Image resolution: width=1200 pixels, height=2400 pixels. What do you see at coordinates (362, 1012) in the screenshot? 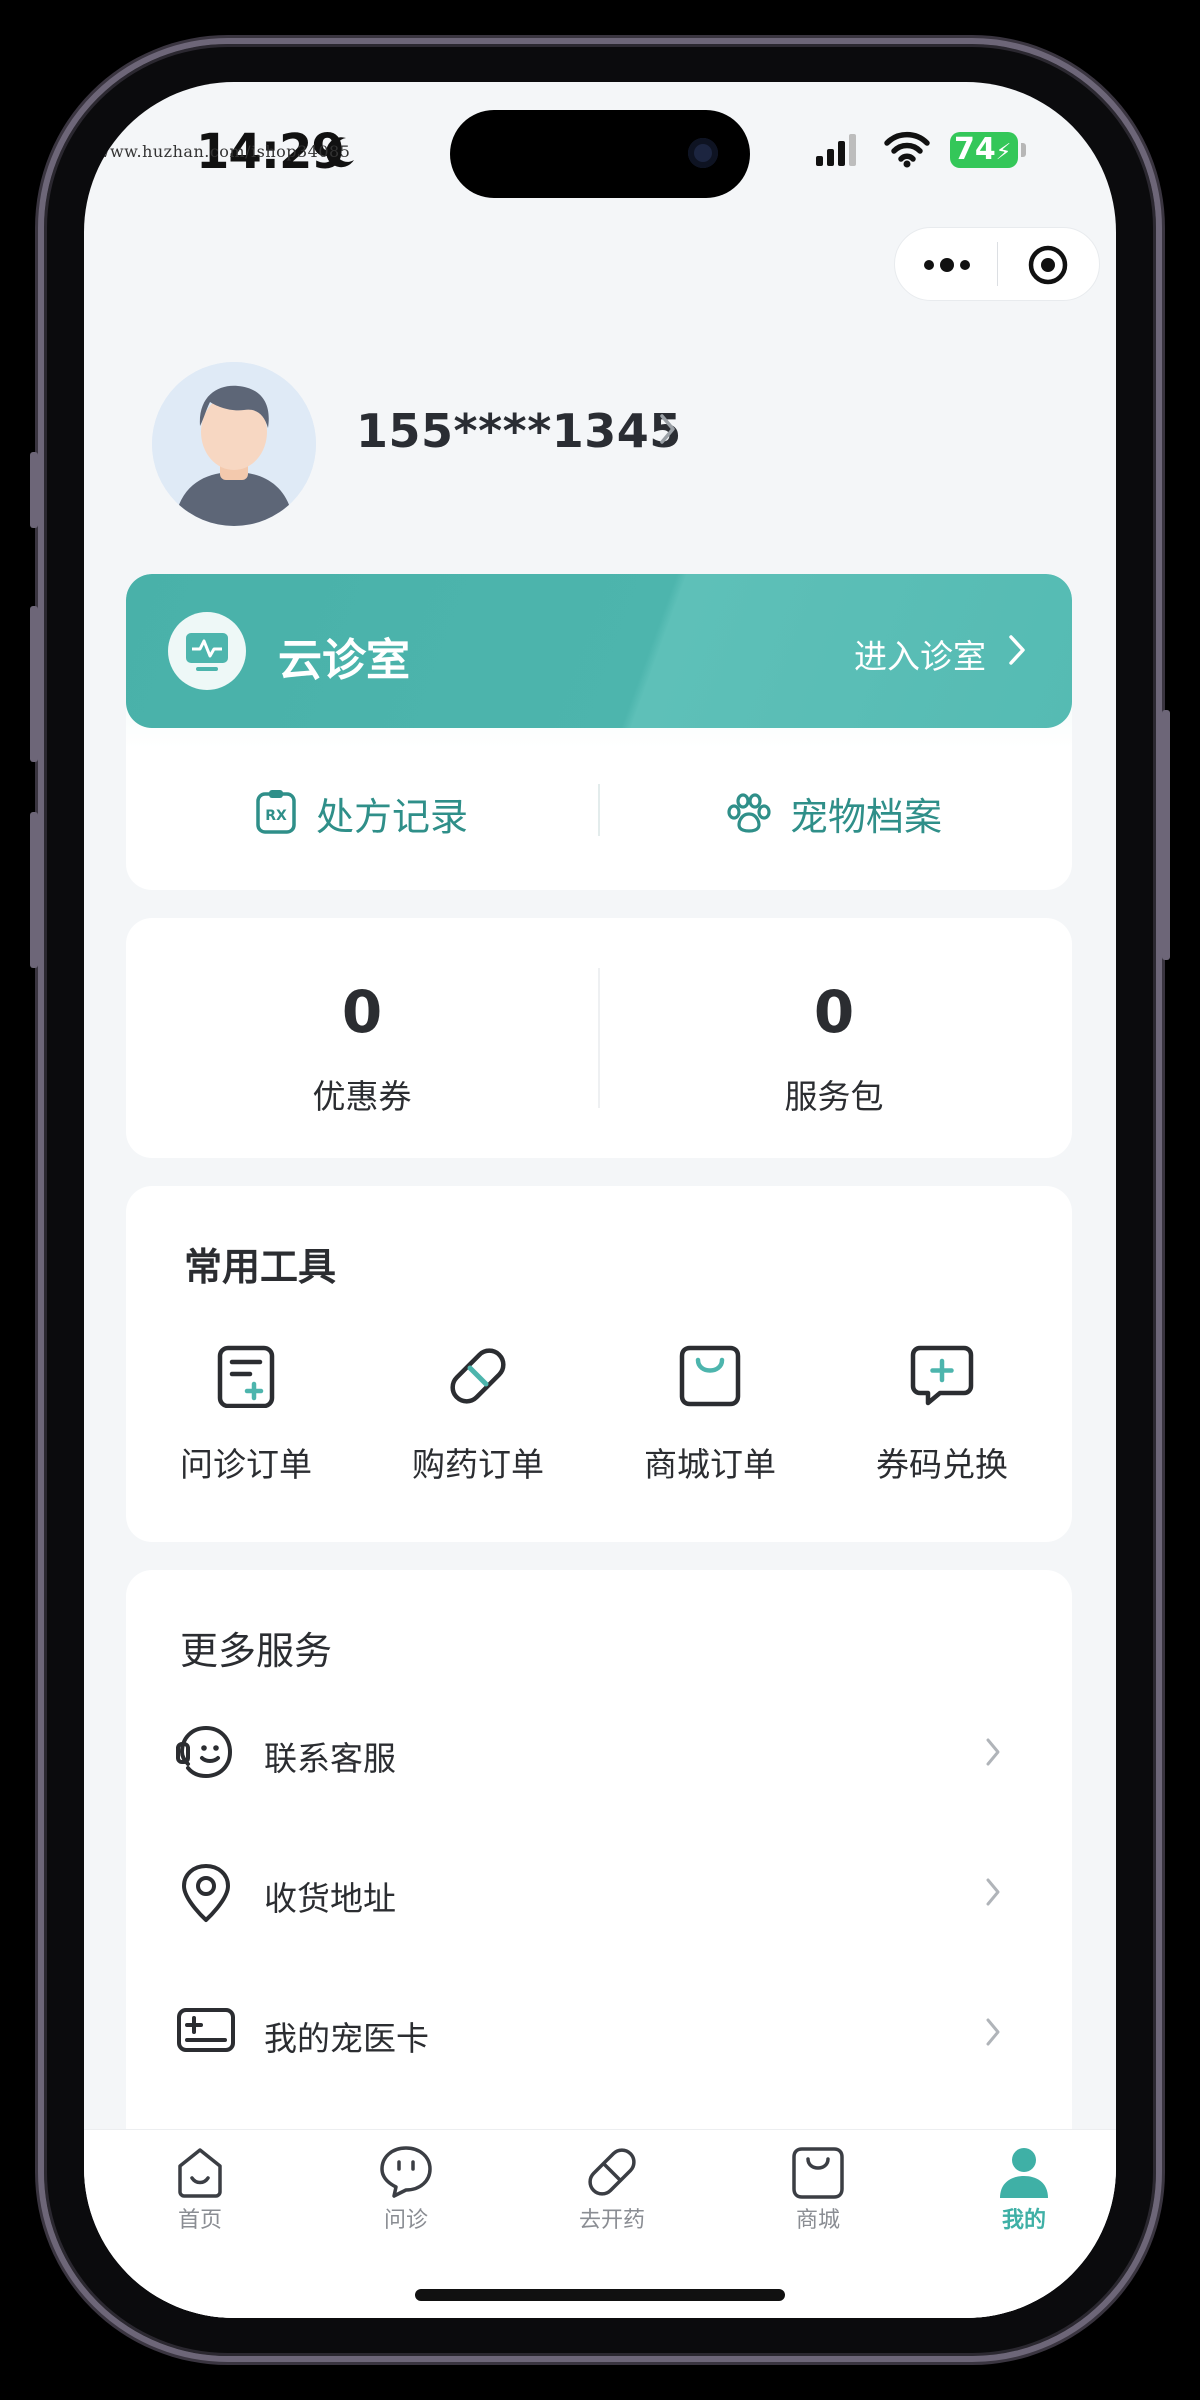
I see `coupon-count: 0` at bounding box center [362, 1012].